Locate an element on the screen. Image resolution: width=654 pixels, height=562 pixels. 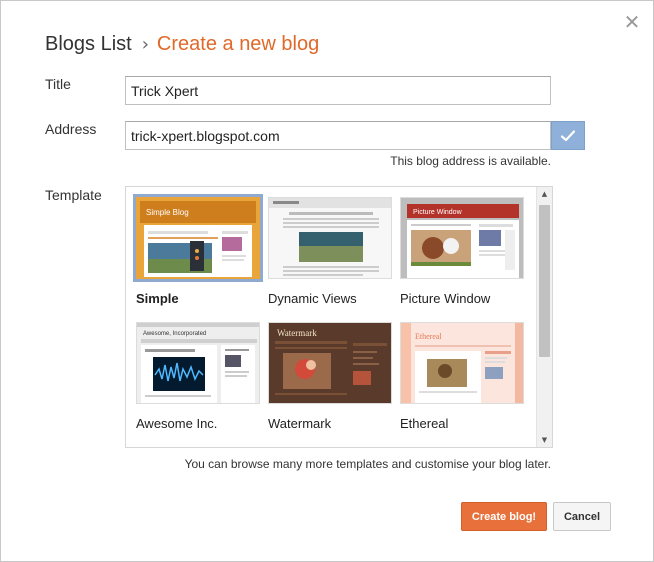
breadcrumb-blogs-list: Blogs List is located at coordinates (88, 44).